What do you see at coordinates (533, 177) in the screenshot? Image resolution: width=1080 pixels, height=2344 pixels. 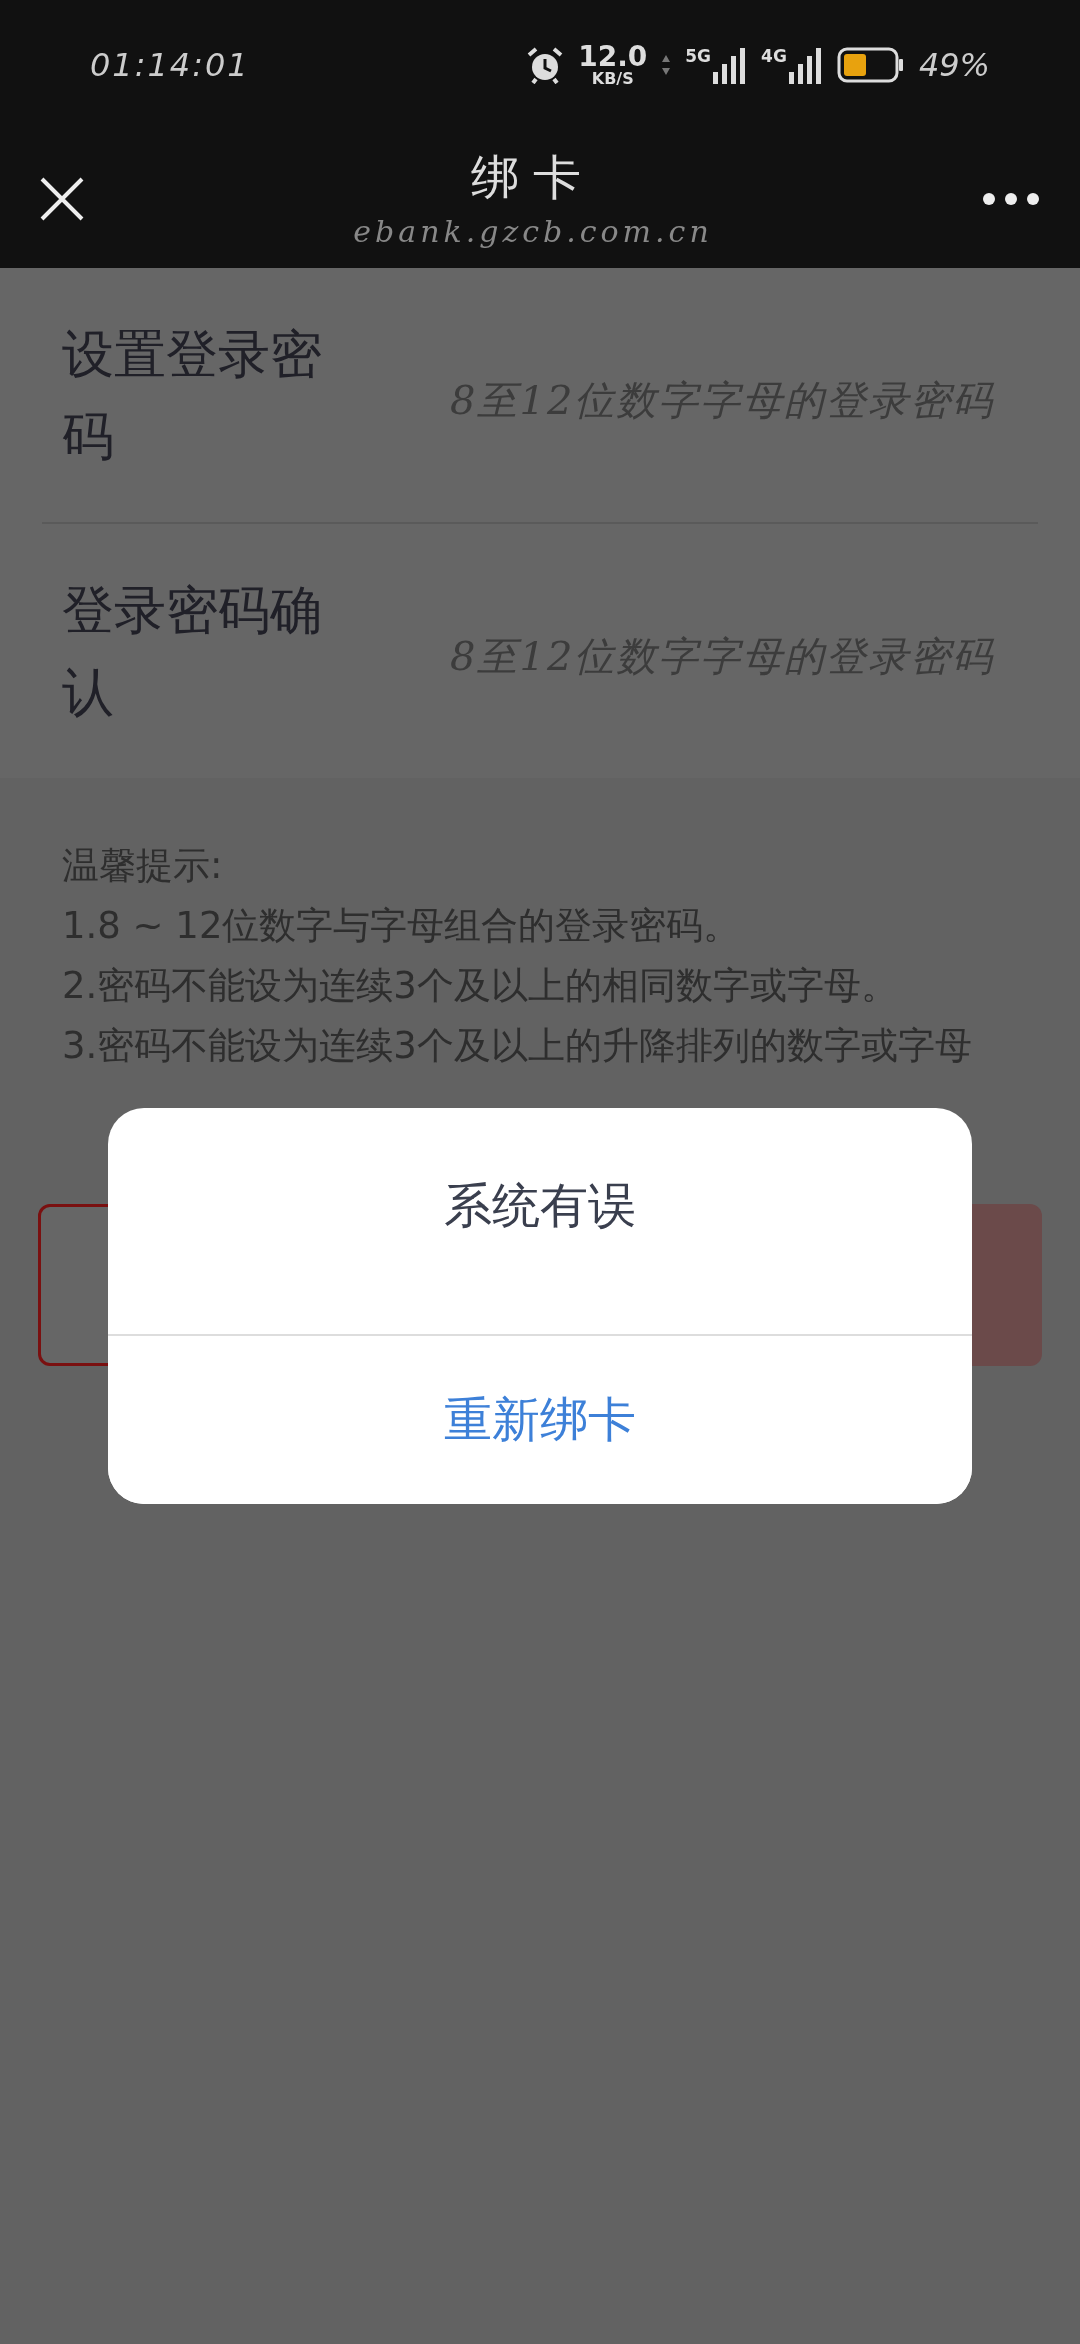 I see `page-title: 绑卡` at bounding box center [533, 177].